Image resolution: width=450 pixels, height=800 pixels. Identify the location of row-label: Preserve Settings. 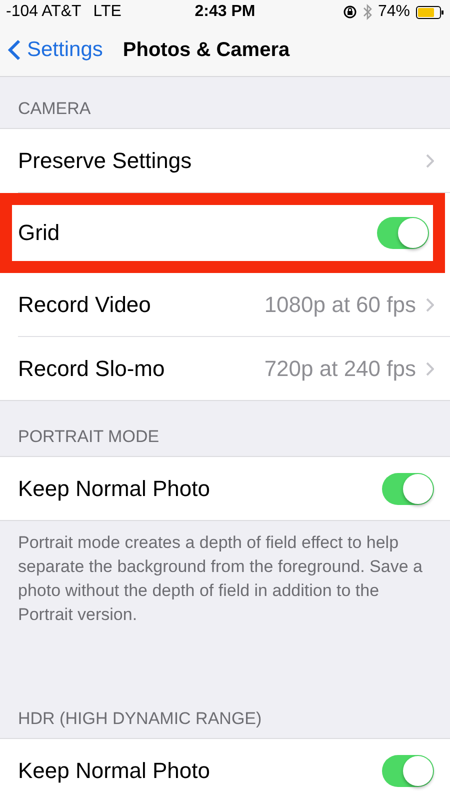
(105, 161).